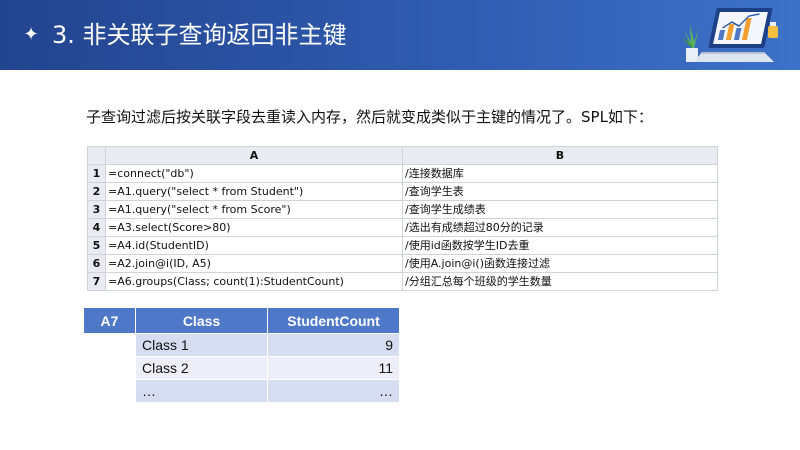  I want to click on grid-row: 1 =connect("db") /连接数据库, so click(402, 173).